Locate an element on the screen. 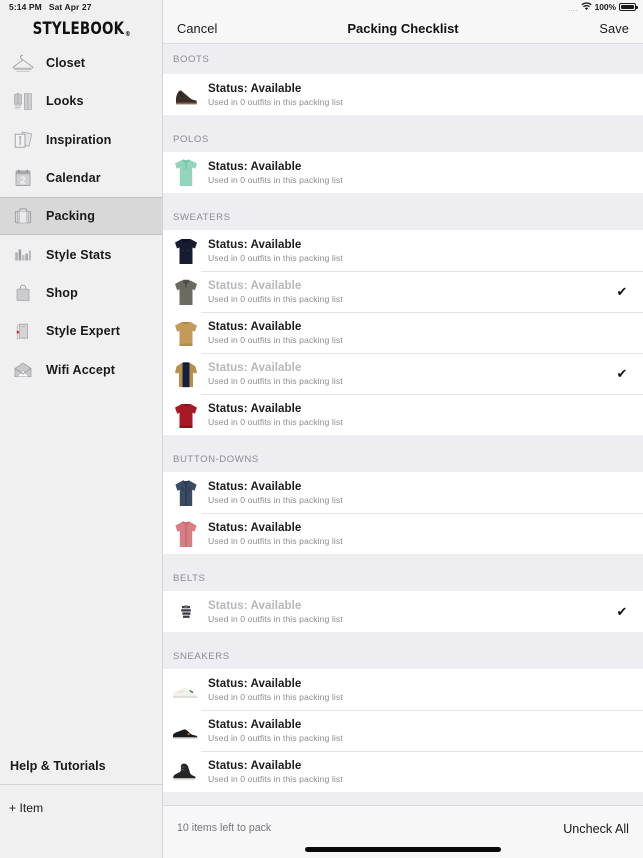 The height and width of the screenshot is (858, 643). white-sneaker-thumb is located at coordinates (186, 690).